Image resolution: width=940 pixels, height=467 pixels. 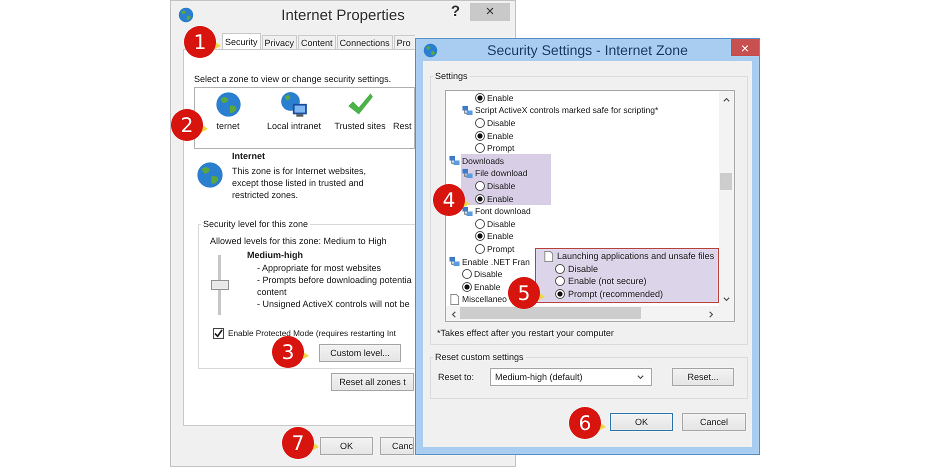 What do you see at coordinates (525, 333) in the screenshot?
I see `restart-note: *Takes effect after you restart your computer` at bounding box center [525, 333].